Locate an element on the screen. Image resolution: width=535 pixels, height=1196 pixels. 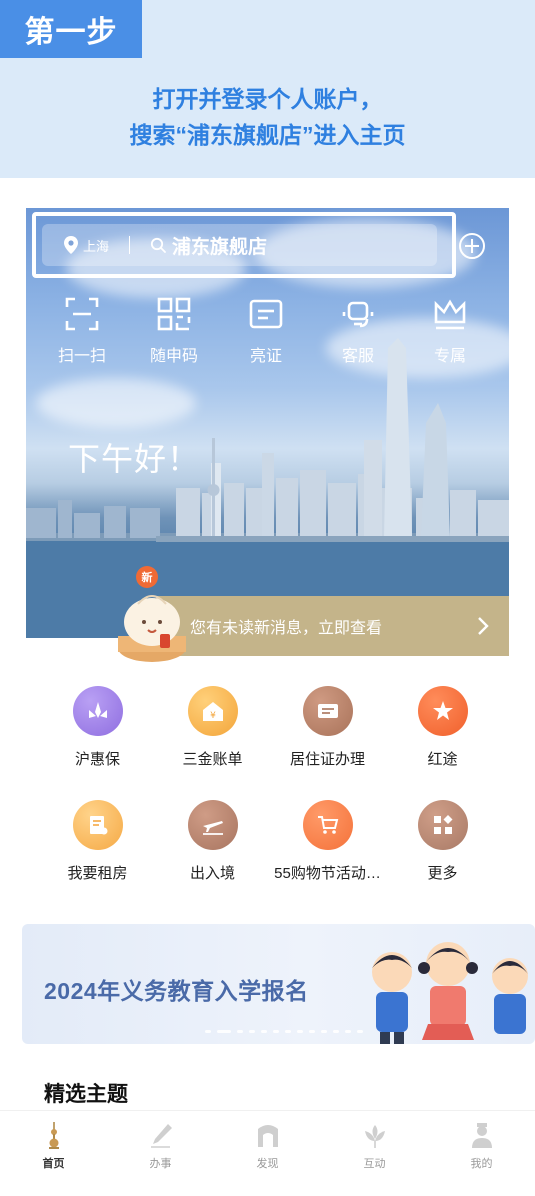
service-label: 红途 is located at coordinates (442, 759).